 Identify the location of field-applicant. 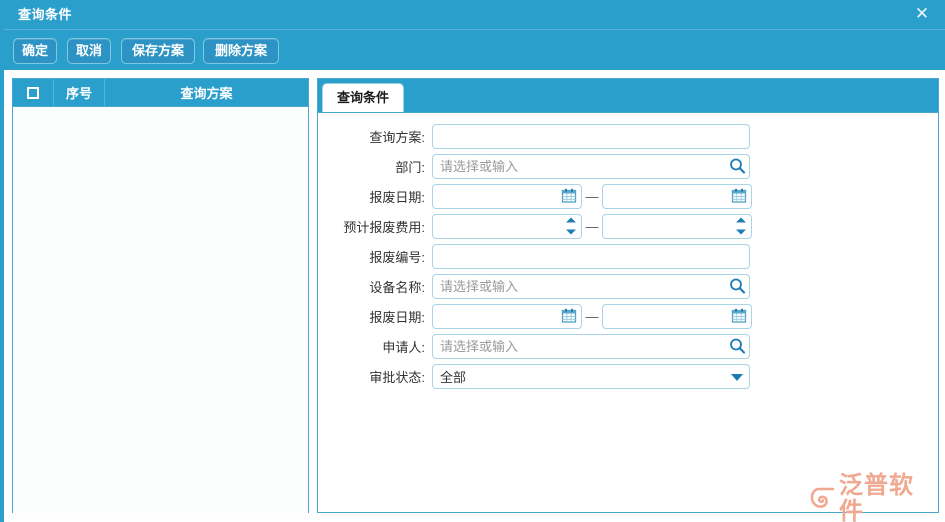
(591, 346).